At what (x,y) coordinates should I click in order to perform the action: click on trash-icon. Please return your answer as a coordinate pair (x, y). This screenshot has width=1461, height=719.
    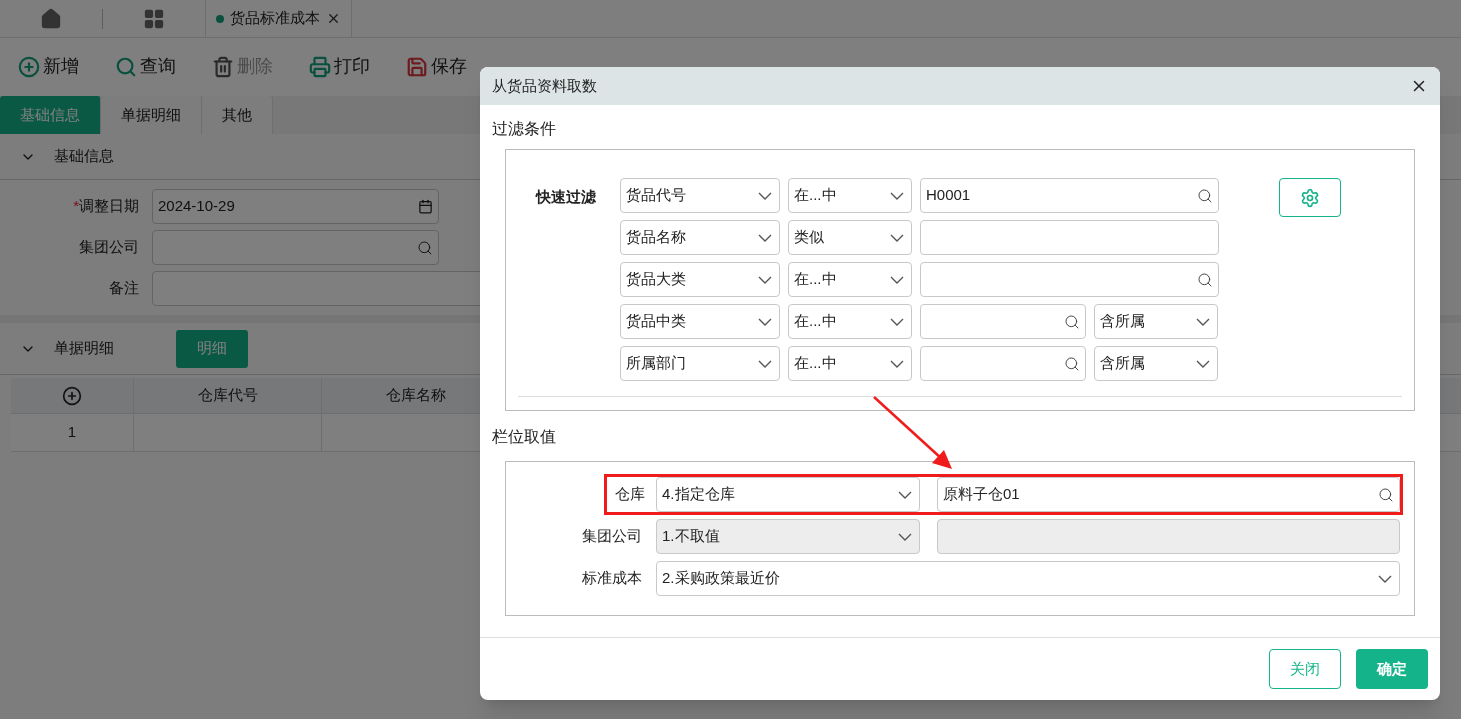
    Looking at the image, I should click on (223, 66).